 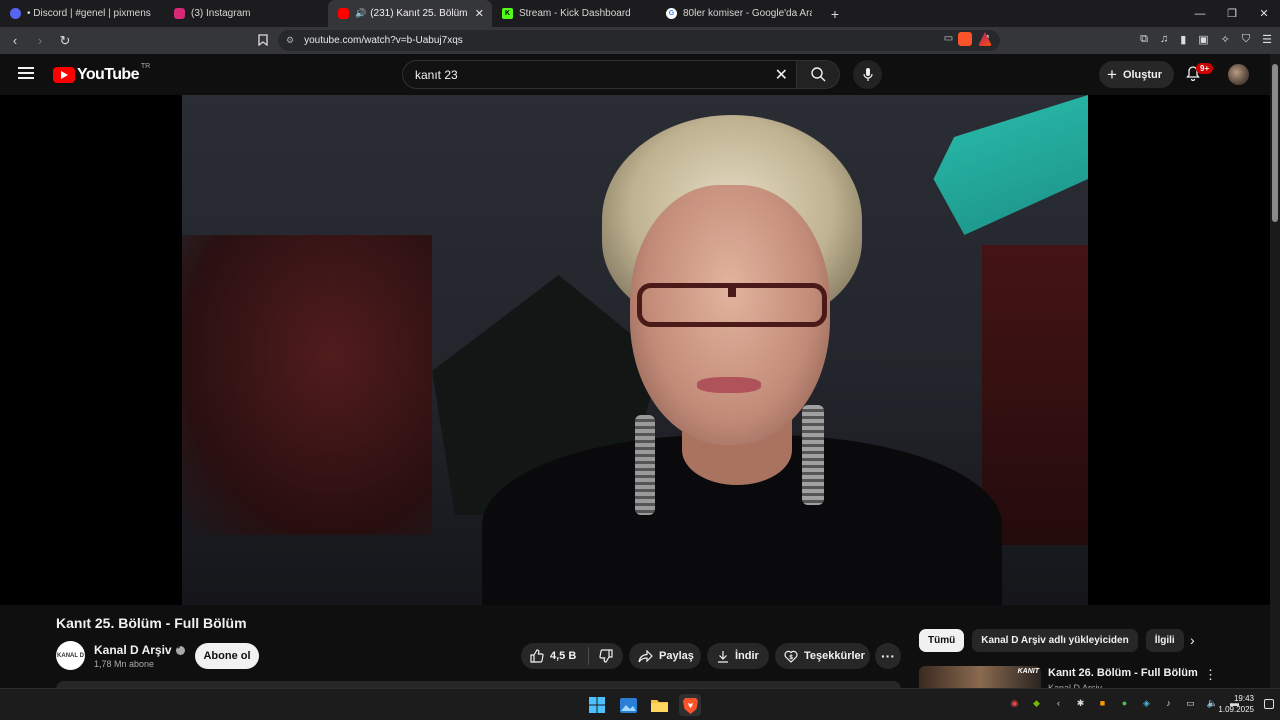 I want to click on tab-google: G 80ler komiser - Google'da Ara, so click(x=738, y=13).